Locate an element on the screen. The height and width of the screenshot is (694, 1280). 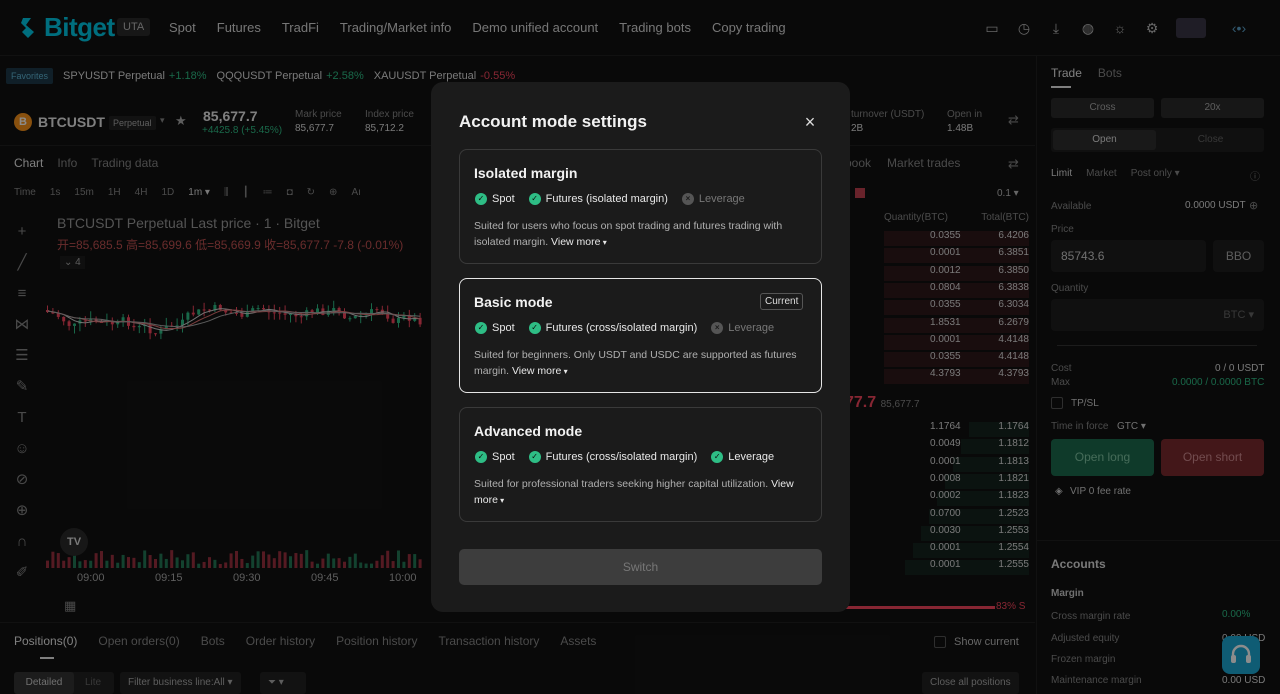
feature-item: ✓ Futures (isolated margin) is located at coordinates (598, 199).